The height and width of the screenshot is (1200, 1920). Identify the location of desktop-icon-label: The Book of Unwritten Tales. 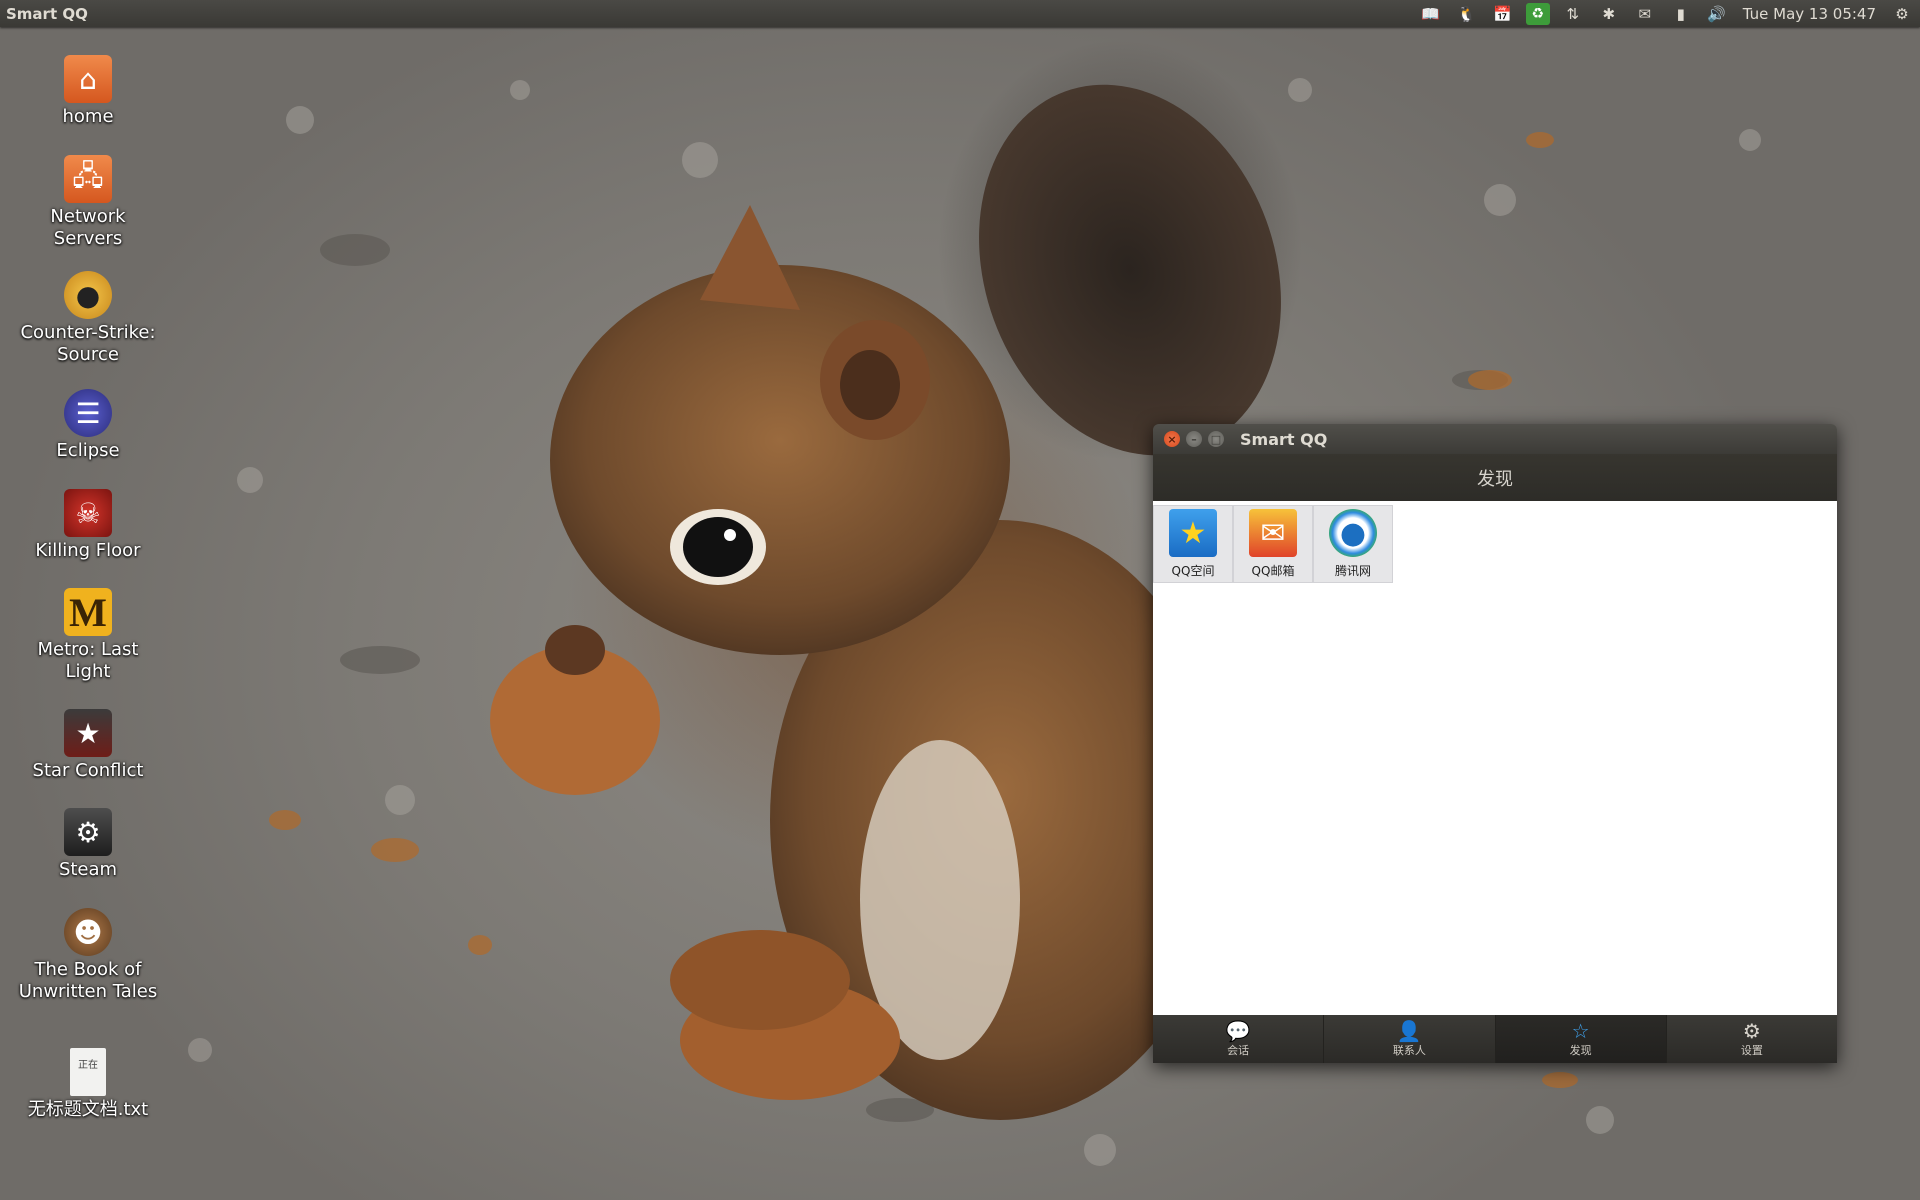
(88, 980).